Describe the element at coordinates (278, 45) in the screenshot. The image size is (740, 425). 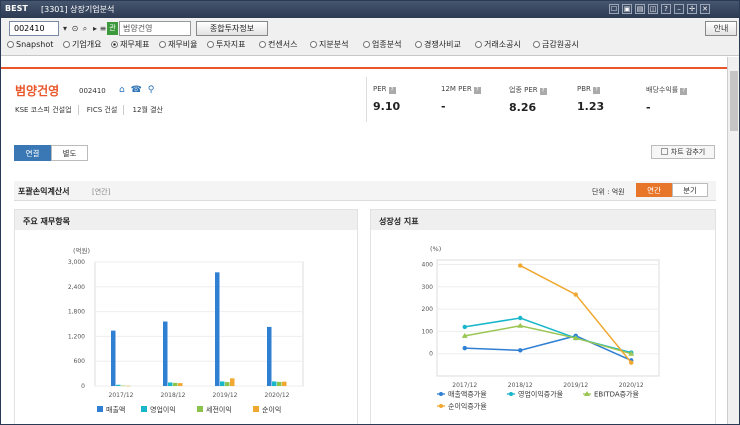
I see `radio-consensus: 컨센서스` at that location.